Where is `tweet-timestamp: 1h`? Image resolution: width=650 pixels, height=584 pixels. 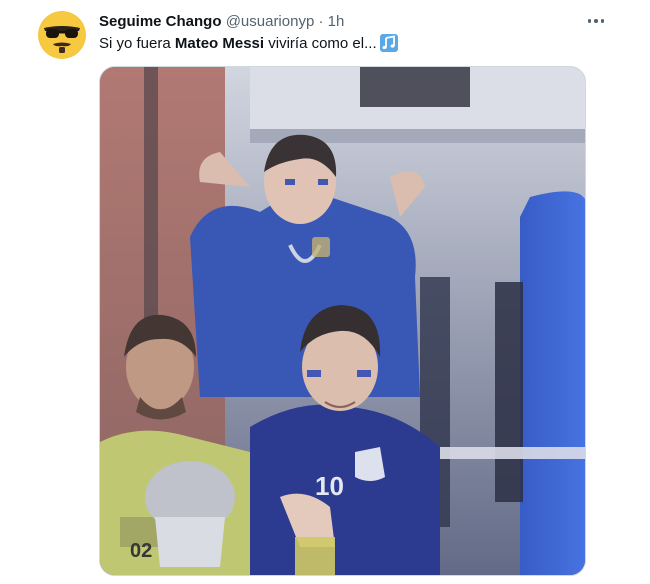 tweet-timestamp: 1h is located at coordinates (336, 21).